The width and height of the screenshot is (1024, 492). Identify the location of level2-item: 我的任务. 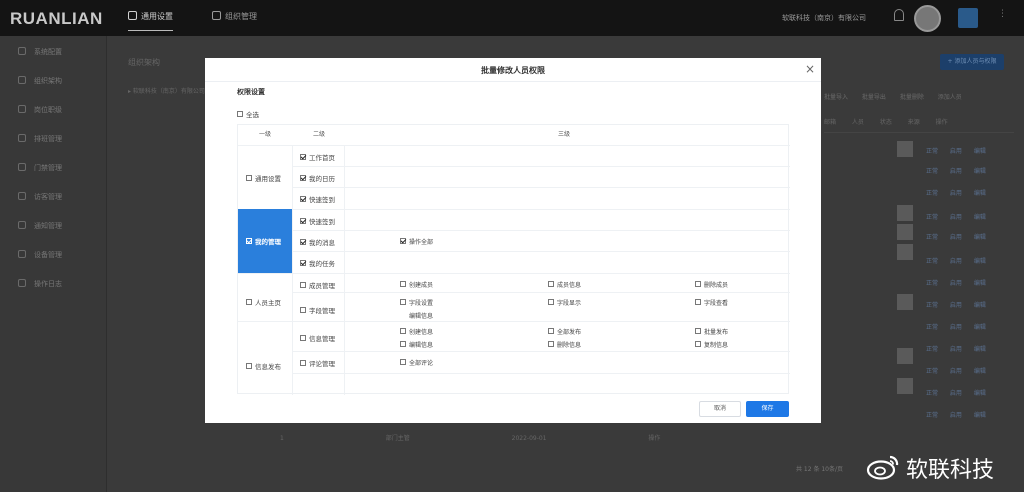
(317, 263).